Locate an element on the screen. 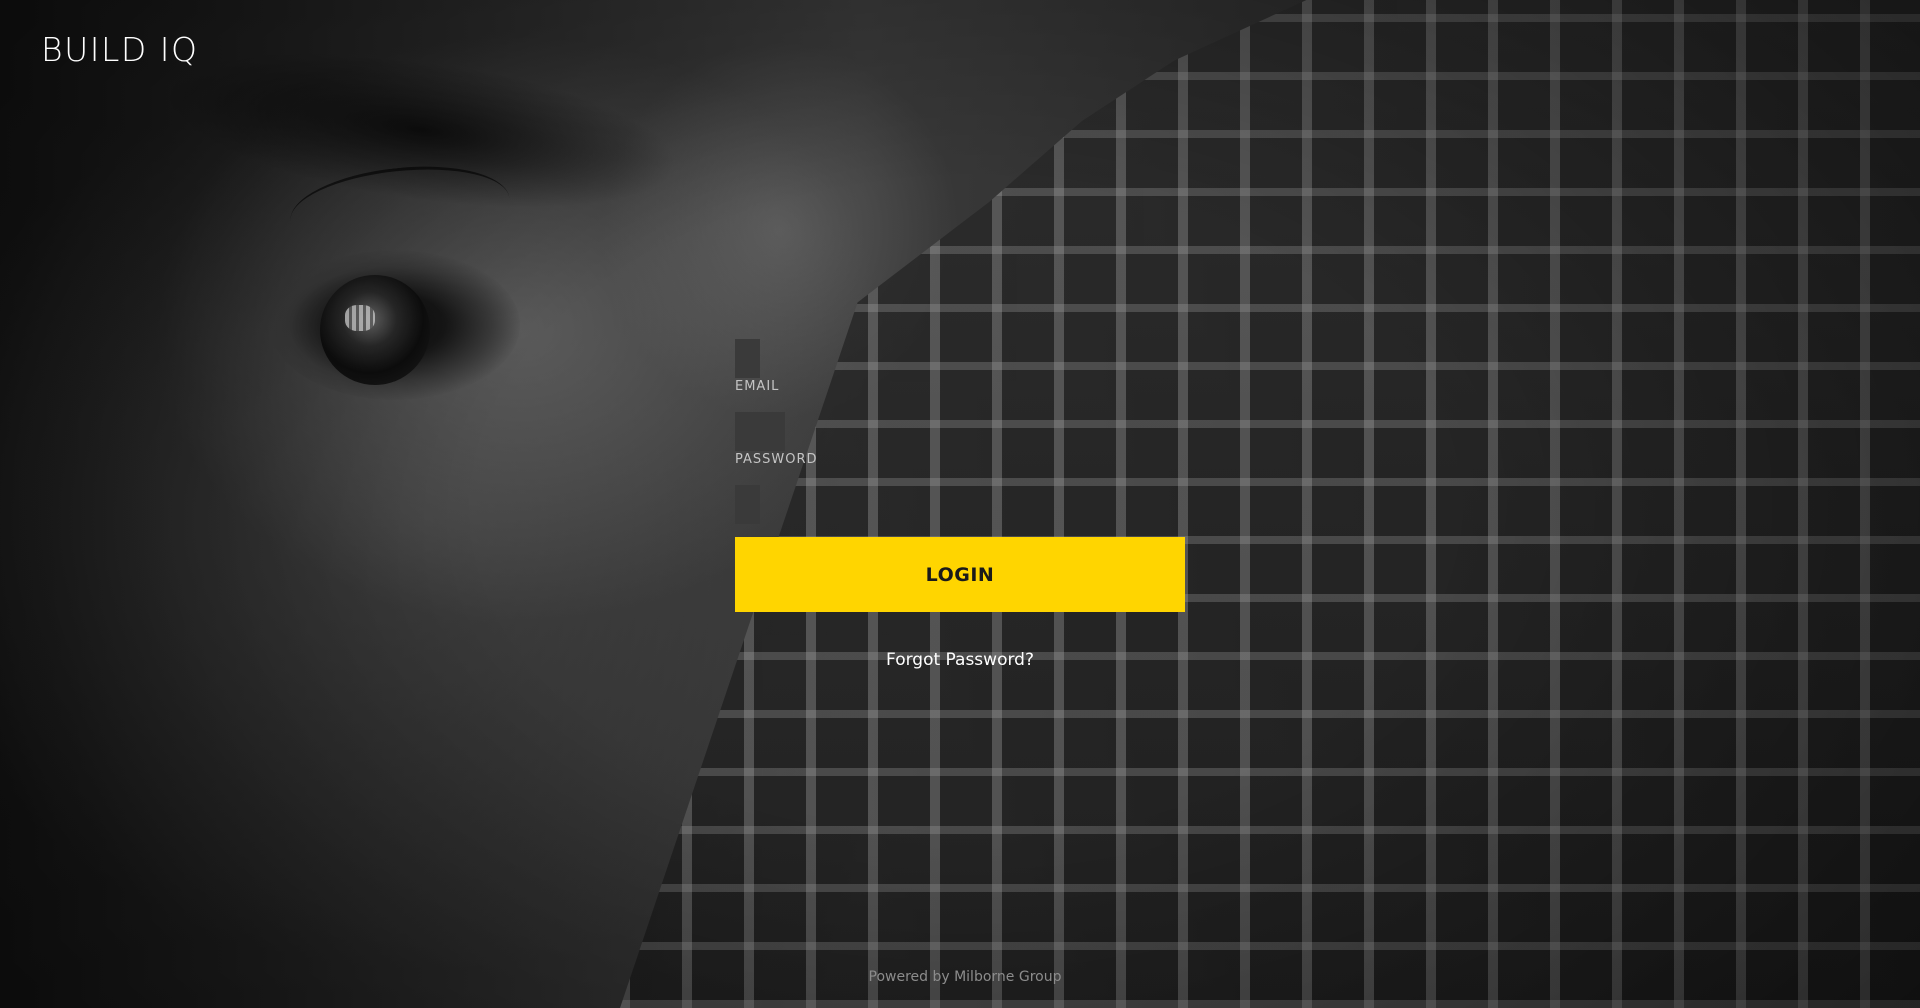  email-input is located at coordinates (960, 419).